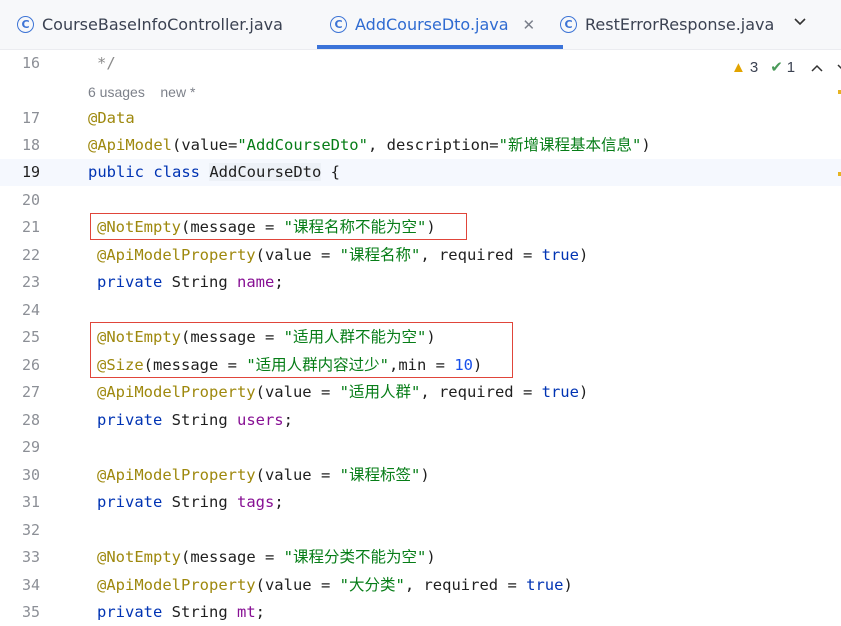 The image size is (841, 626). I want to click on close-tab-icon: ✕, so click(529, 25).